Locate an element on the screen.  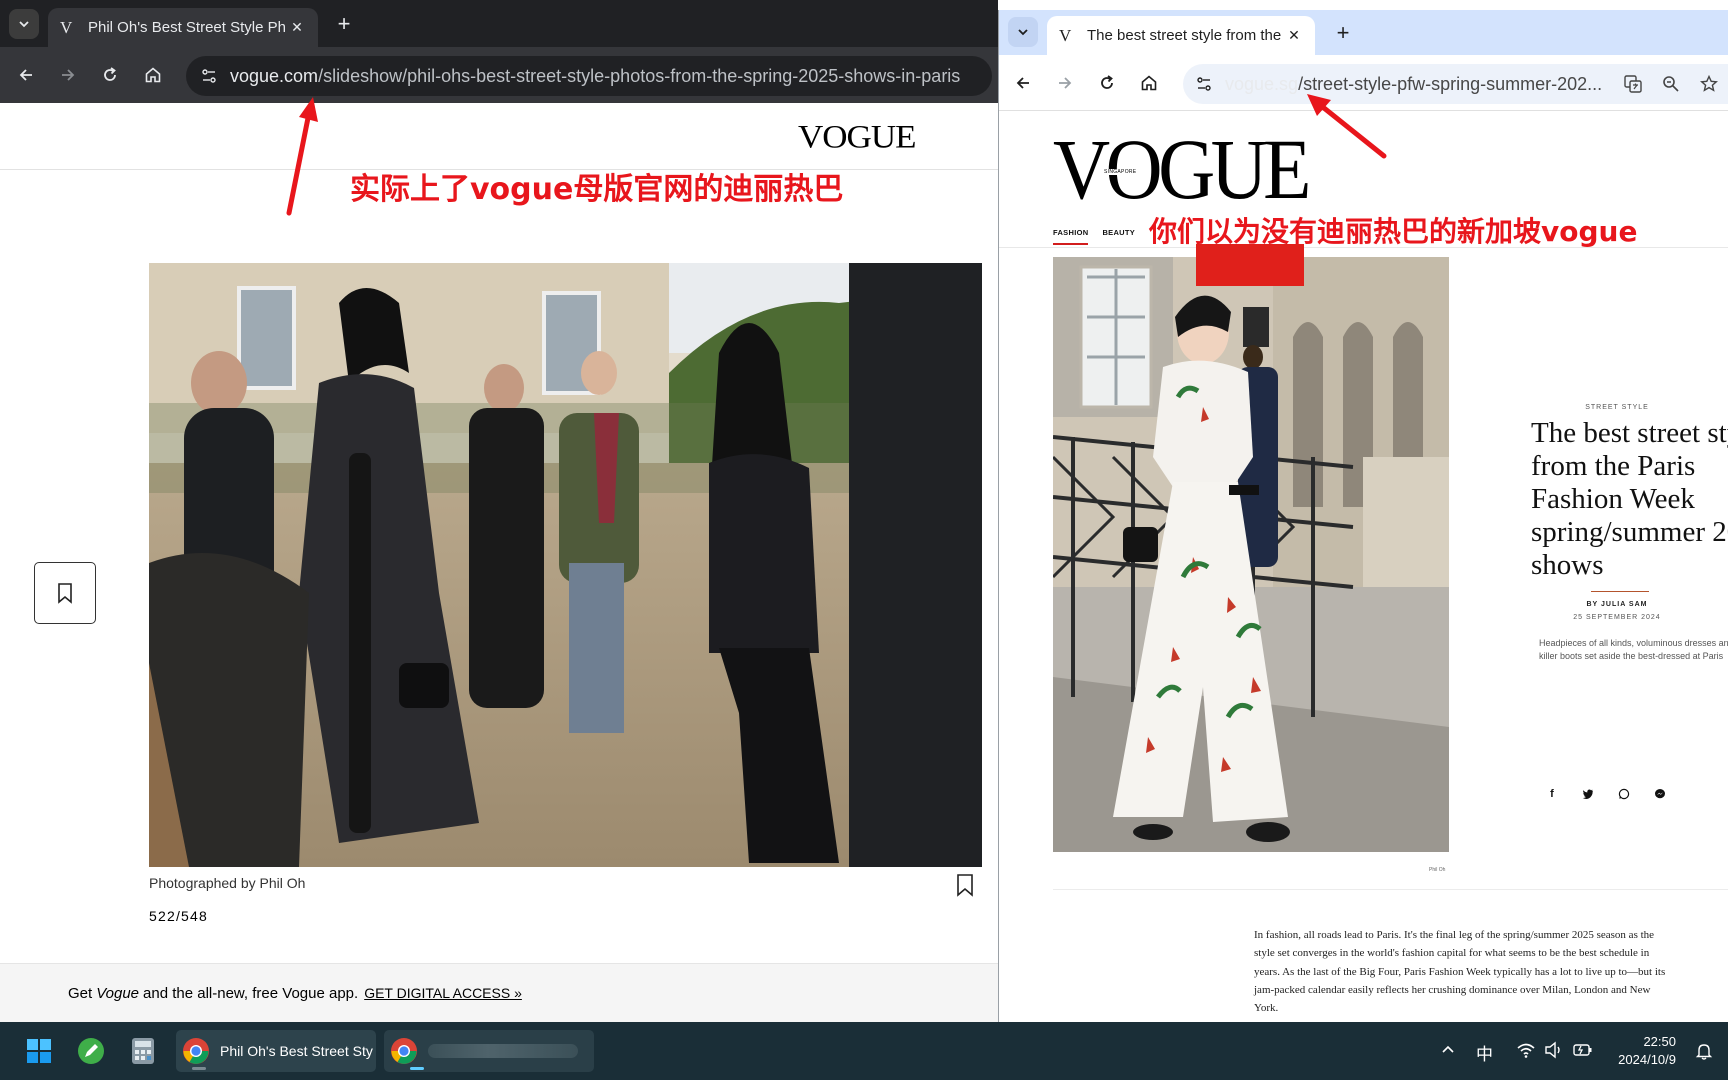
taskbar-calculator-app is located at coordinates (143, 1051).